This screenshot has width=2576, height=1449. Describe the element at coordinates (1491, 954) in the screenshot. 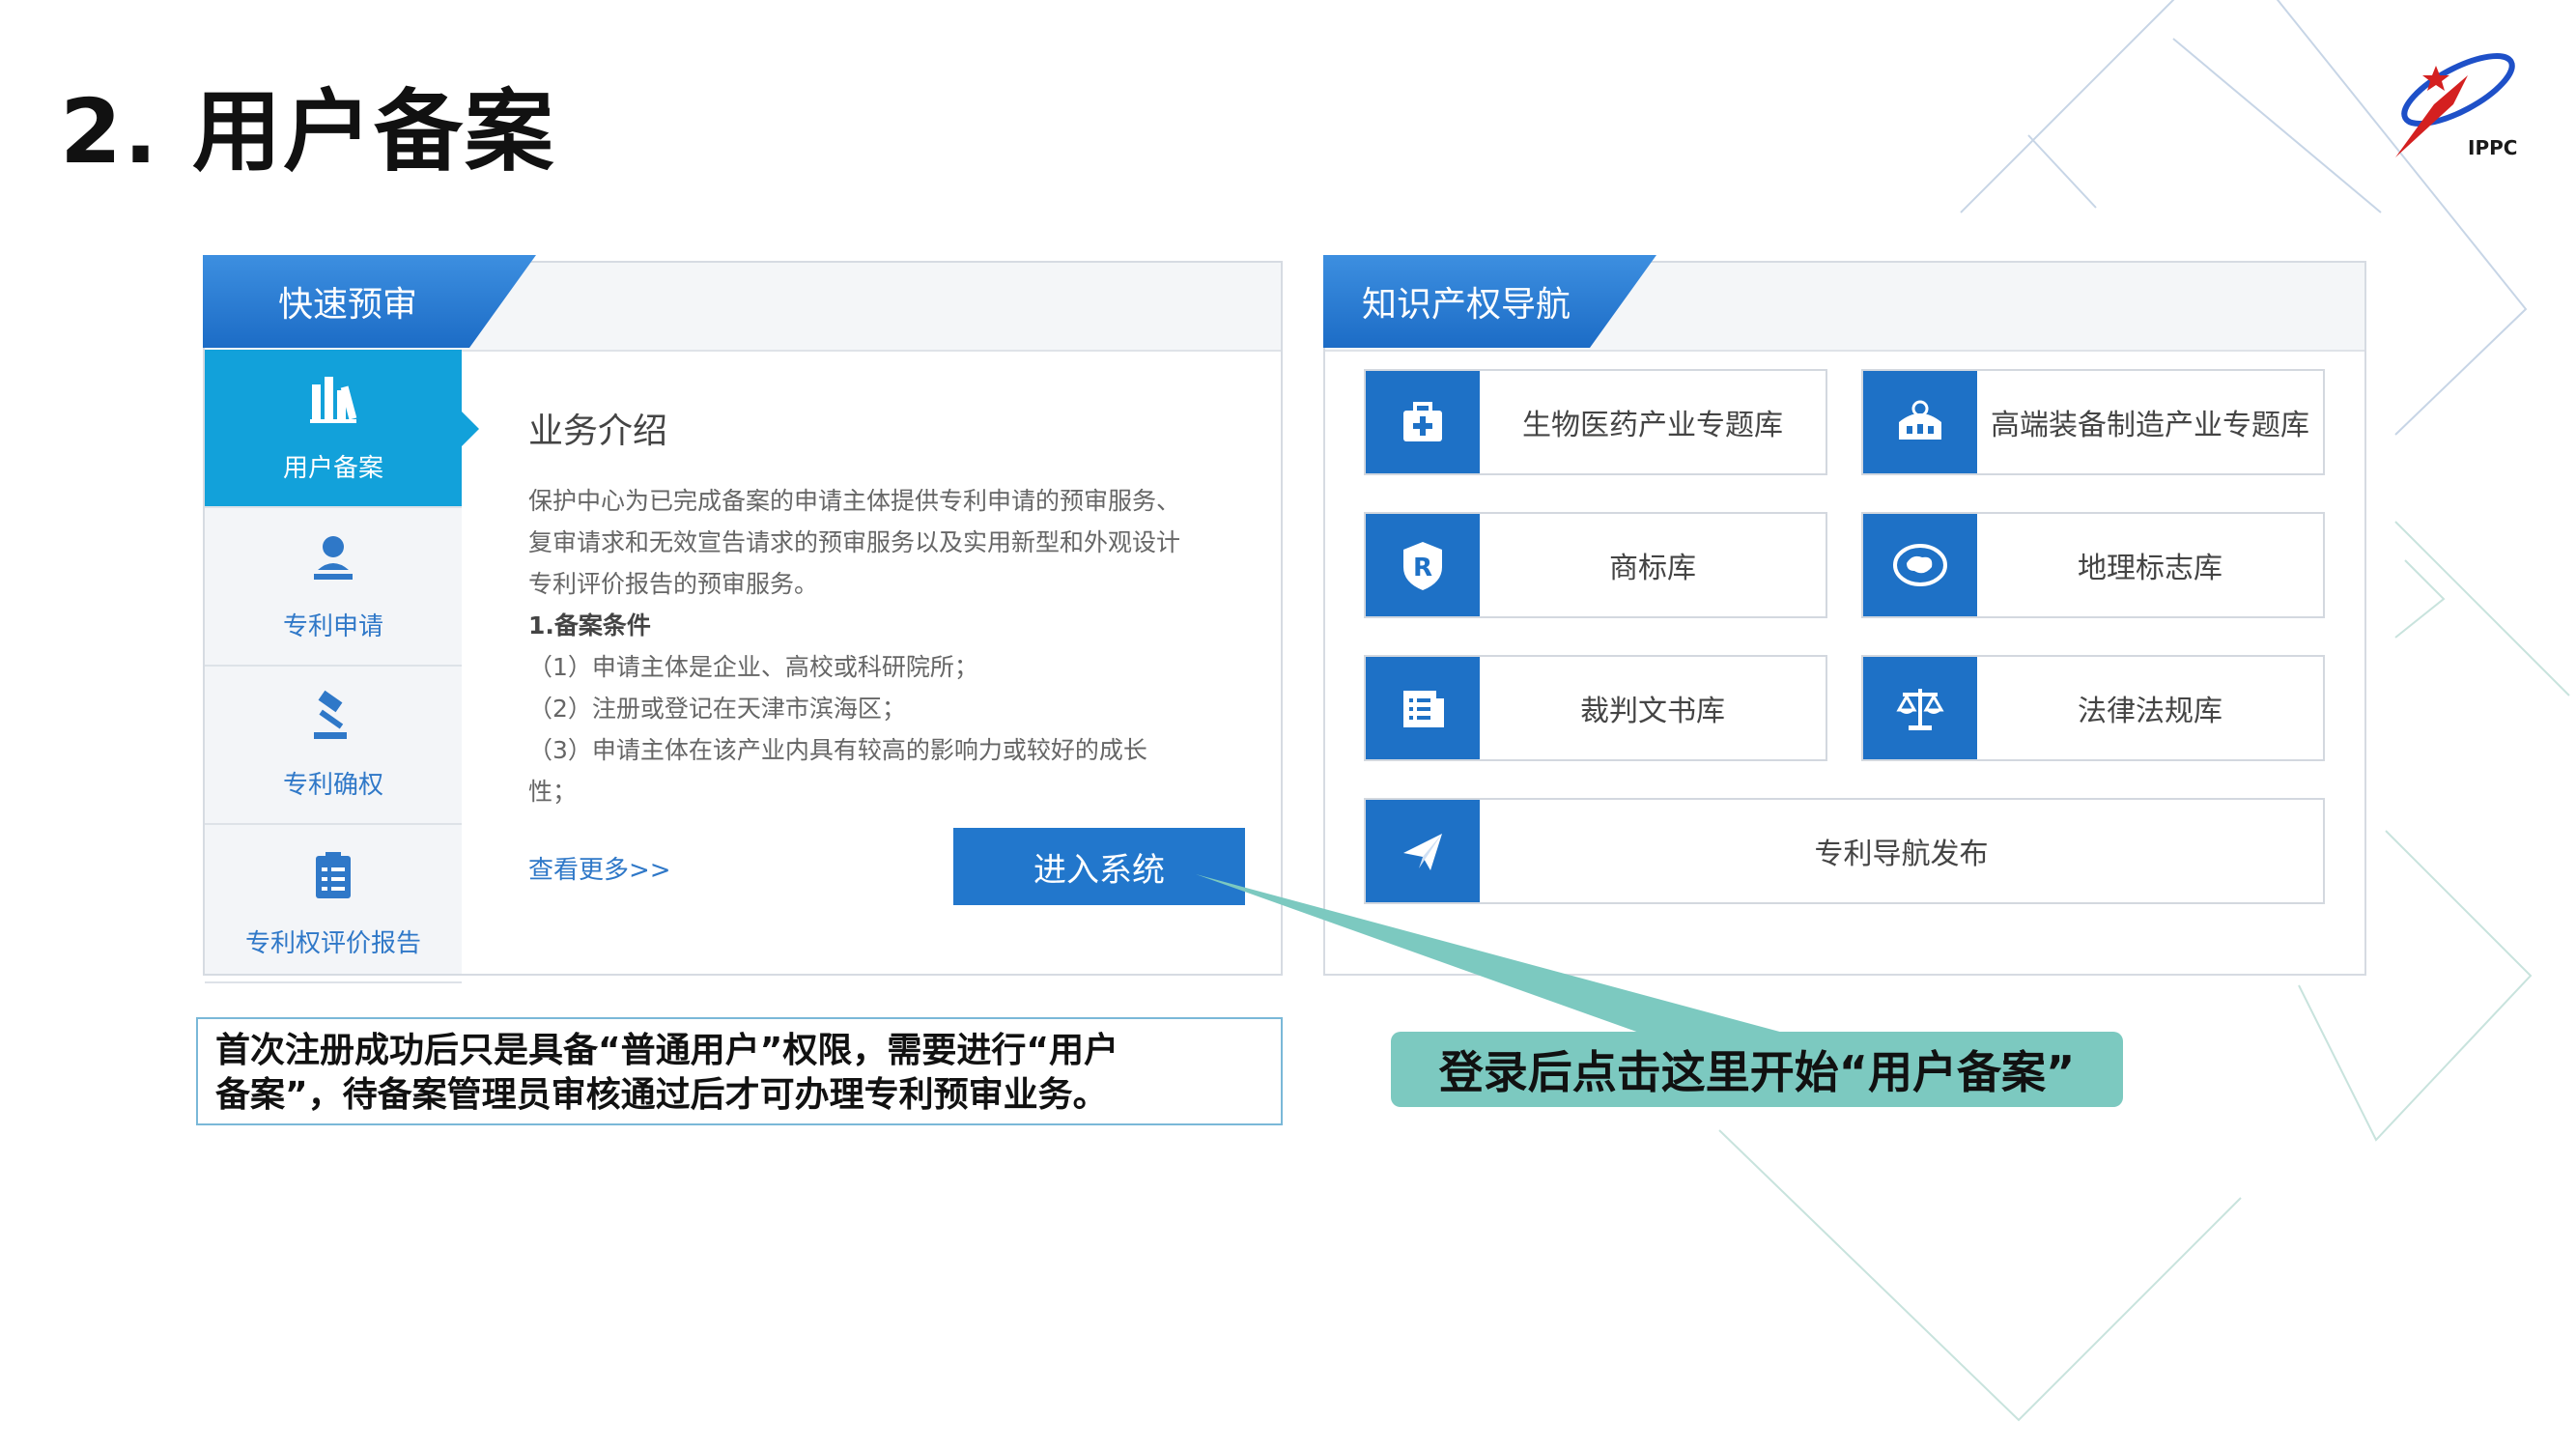

I see `callout-pointer` at that location.